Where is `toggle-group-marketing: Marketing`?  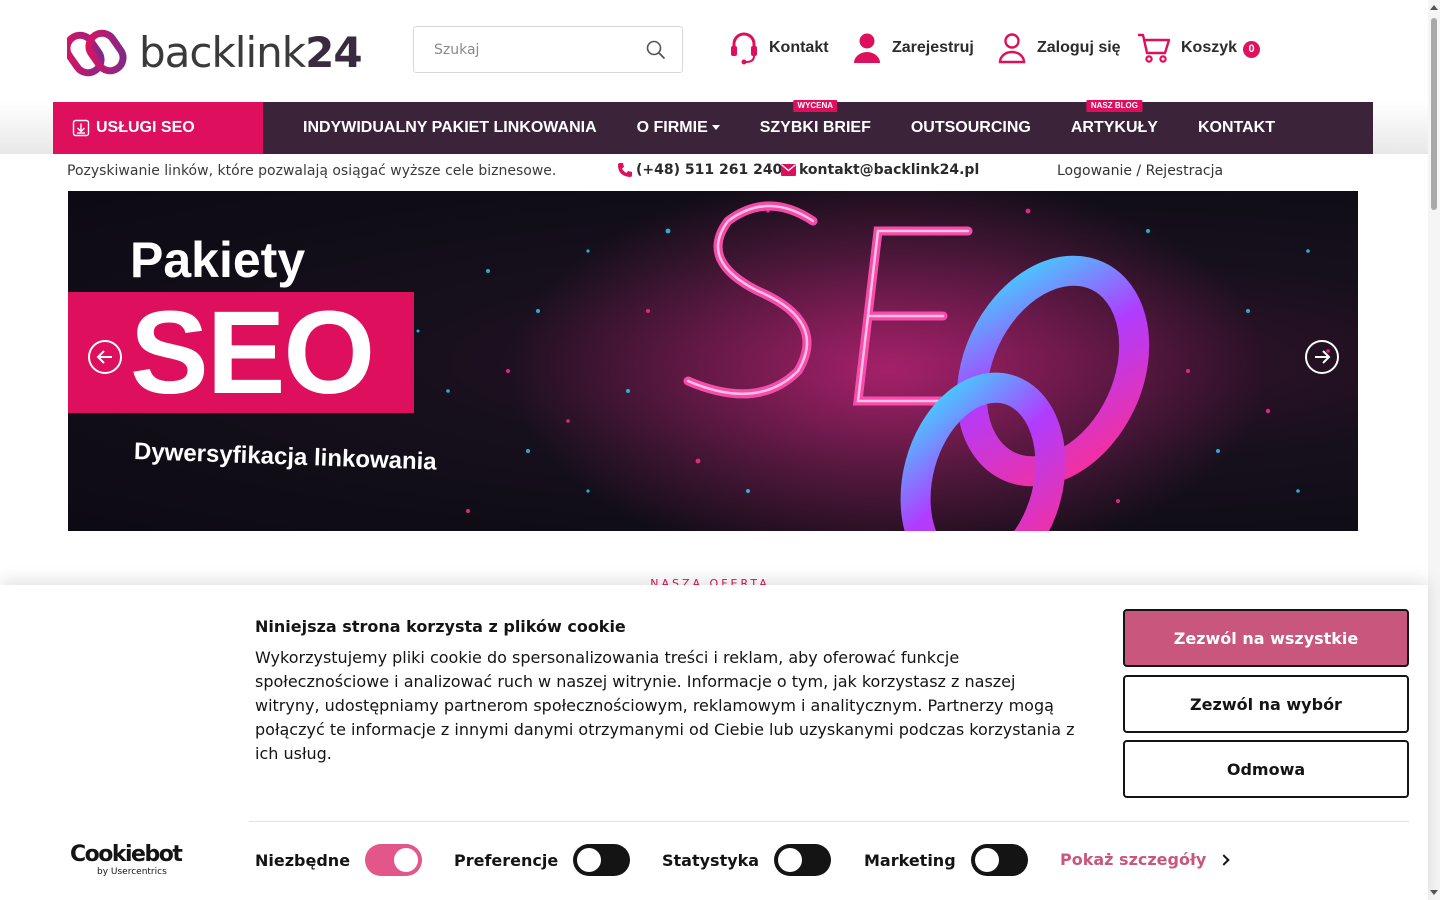 toggle-group-marketing: Marketing is located at coordinates (946, 860).